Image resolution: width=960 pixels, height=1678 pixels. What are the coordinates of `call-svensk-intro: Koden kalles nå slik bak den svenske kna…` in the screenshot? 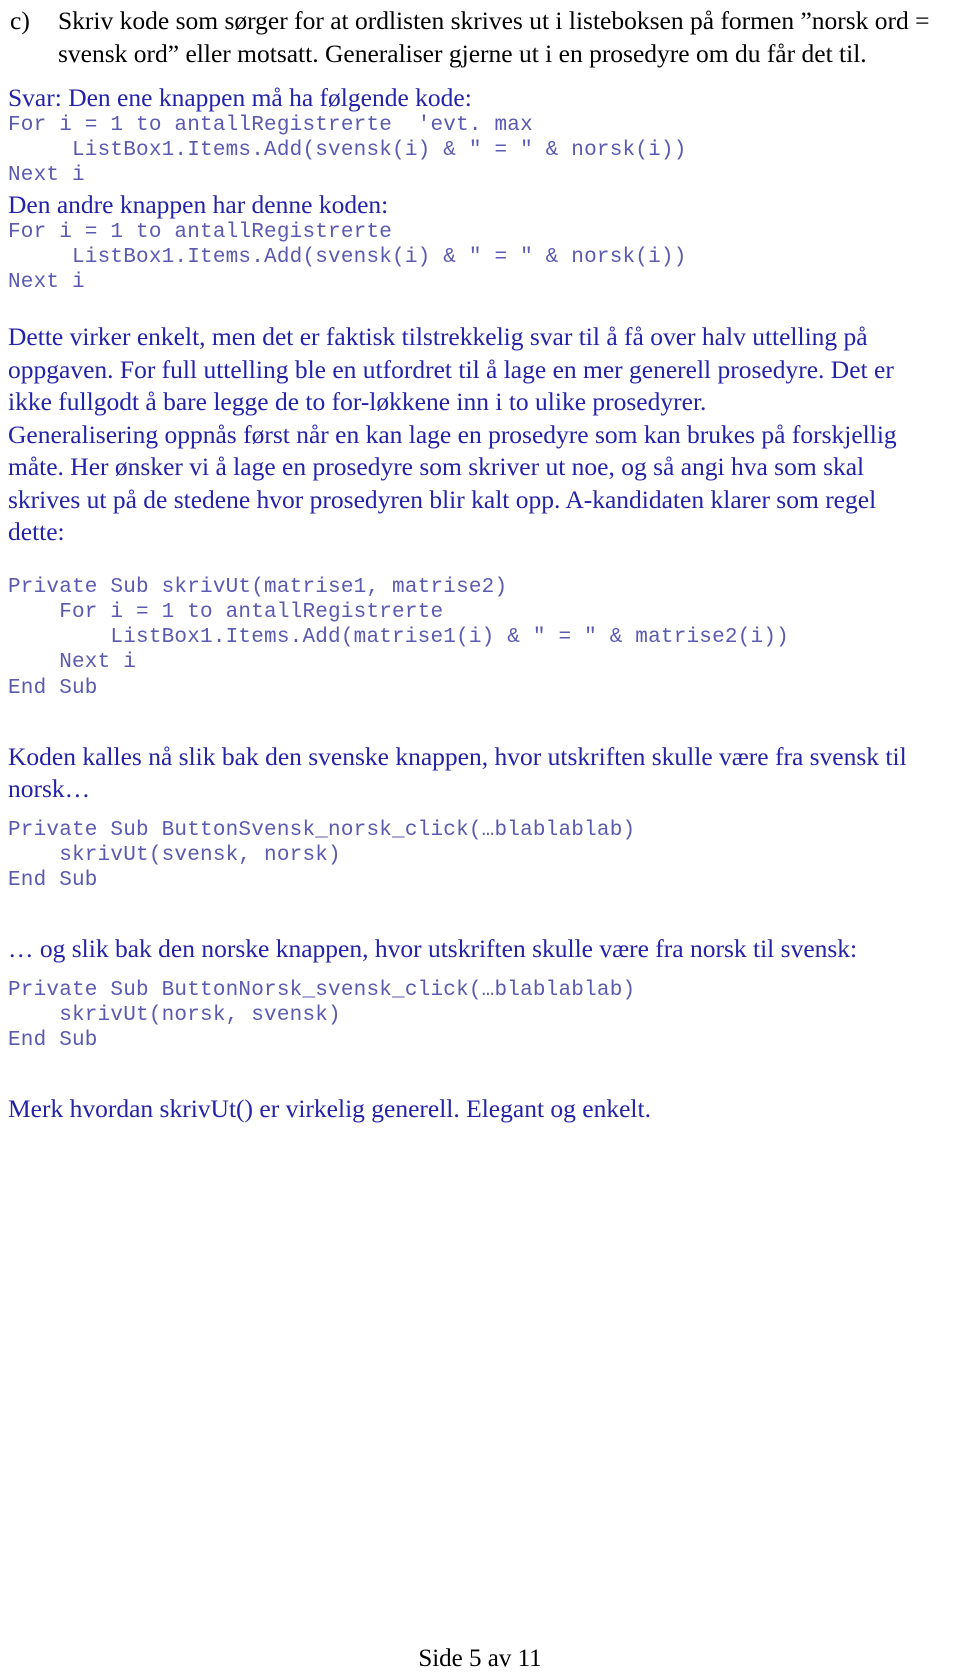 It's located at (457, 772).